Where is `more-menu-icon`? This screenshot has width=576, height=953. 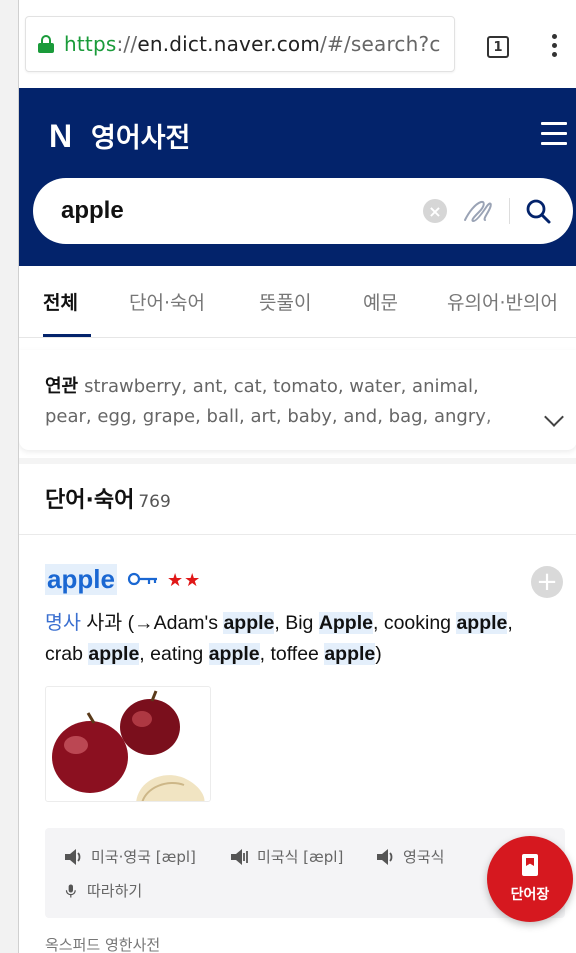 more-menu-icon is located at coordinates (554, 47).